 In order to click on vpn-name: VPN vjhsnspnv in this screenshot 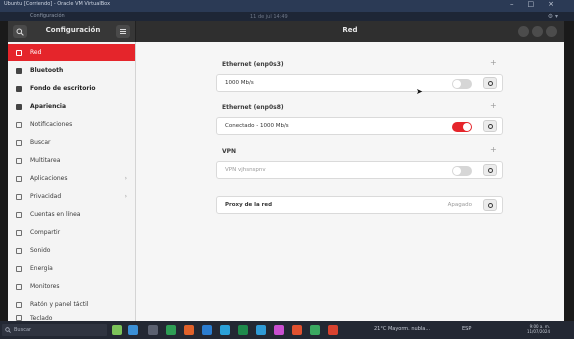, I will do `click(245, 170)`.